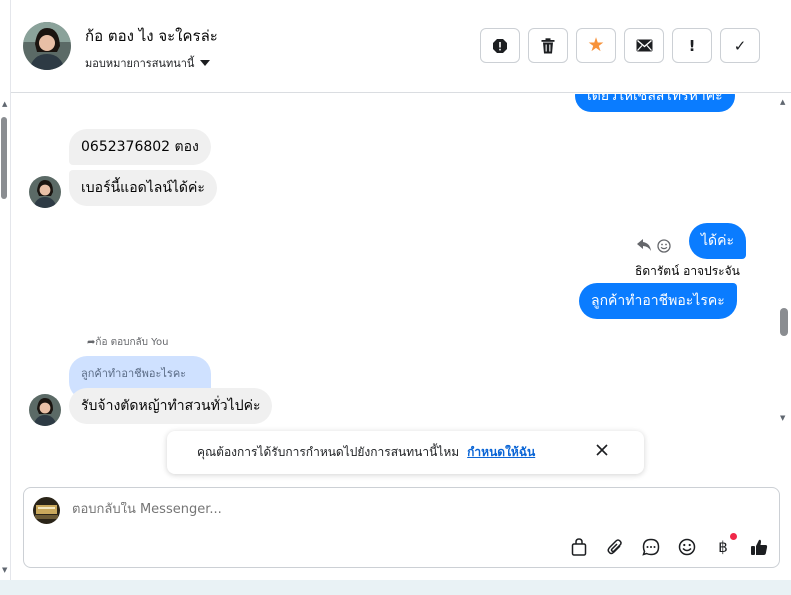 The width and height of the screenshot is (791, 595). I want to click on trash-icon, so click(548, 45).